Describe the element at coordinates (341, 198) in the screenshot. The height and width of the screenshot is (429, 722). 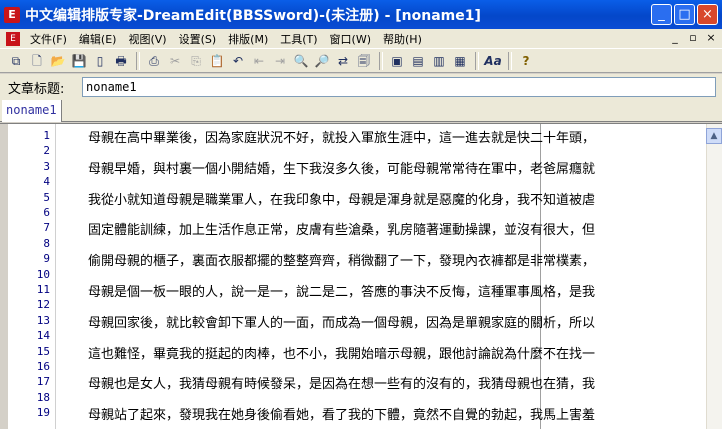
I see `text-line: 我從小就知道母親是職業軍人，在我印象中，母親是渾身就是惡魔的化身，我不知道被虐` at that location.